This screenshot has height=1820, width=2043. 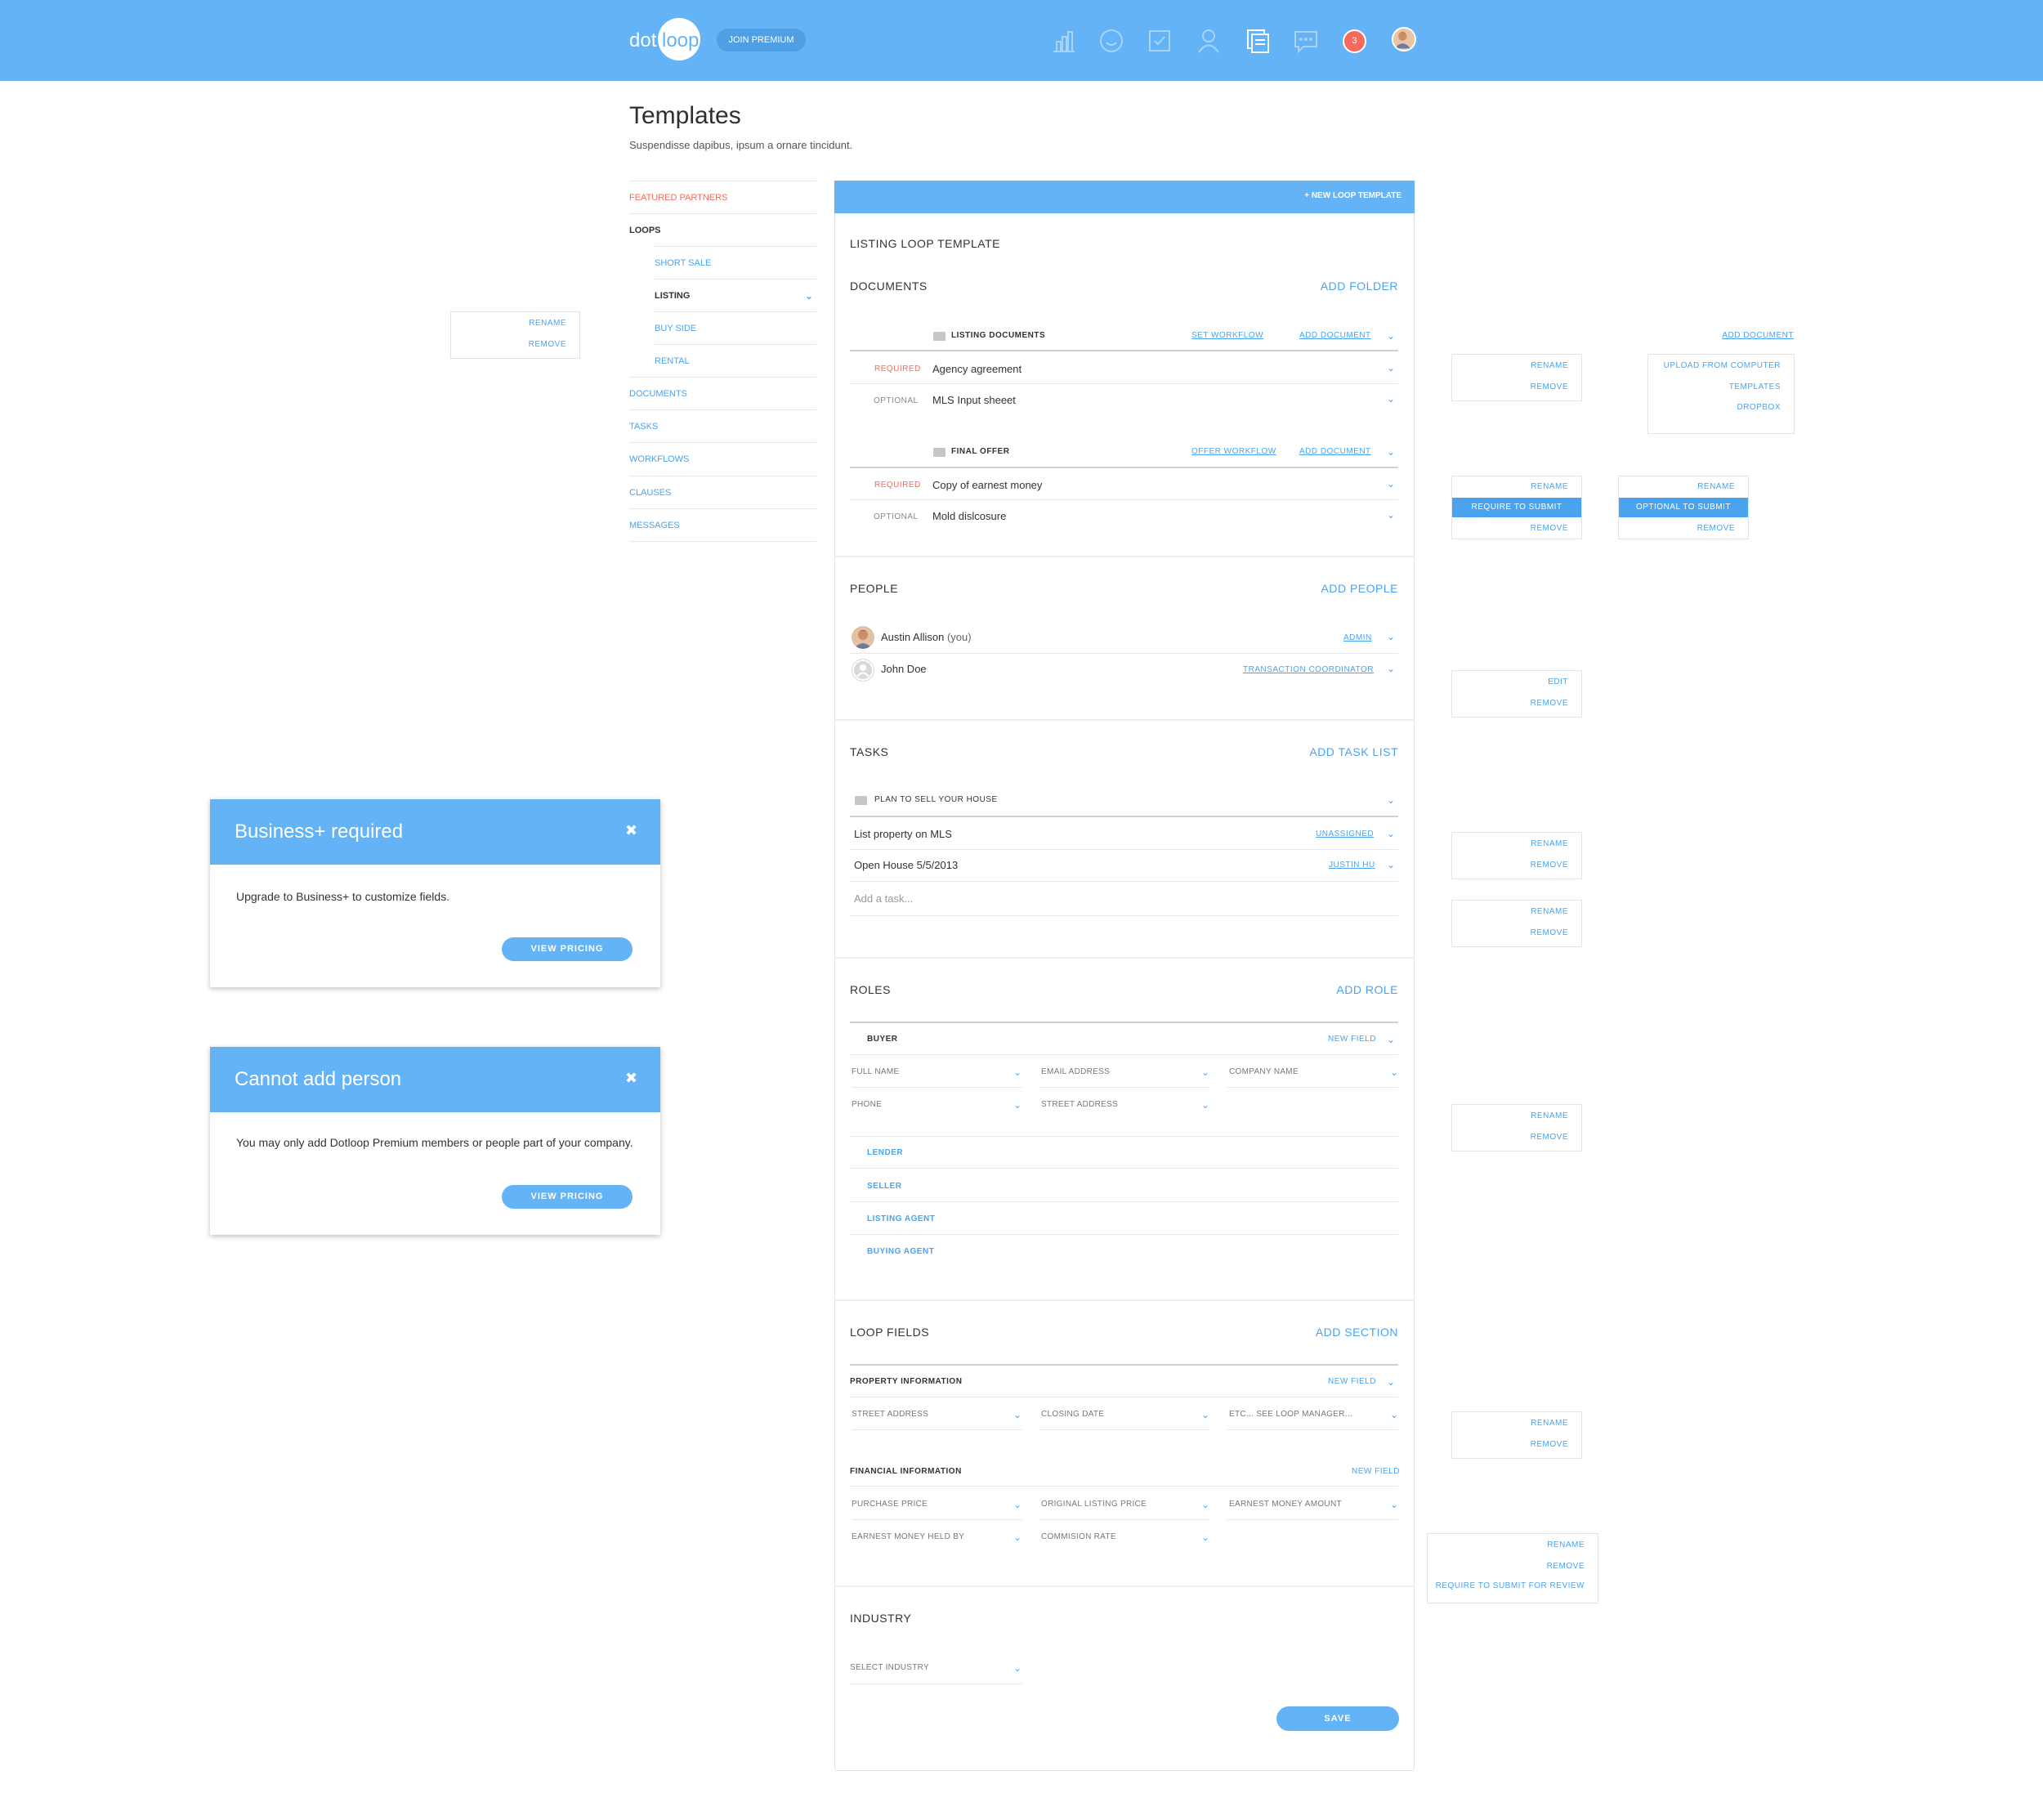 What do you see at coordinates (1357, 637) in the screenshot?
I see `role-link: ADMIN` at bounding box center [1357, 637].